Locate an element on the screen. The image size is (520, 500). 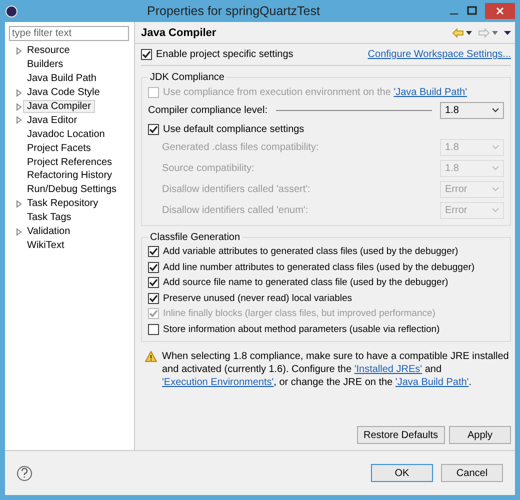
dialog-button: OK is located at coordinates (402, 473).